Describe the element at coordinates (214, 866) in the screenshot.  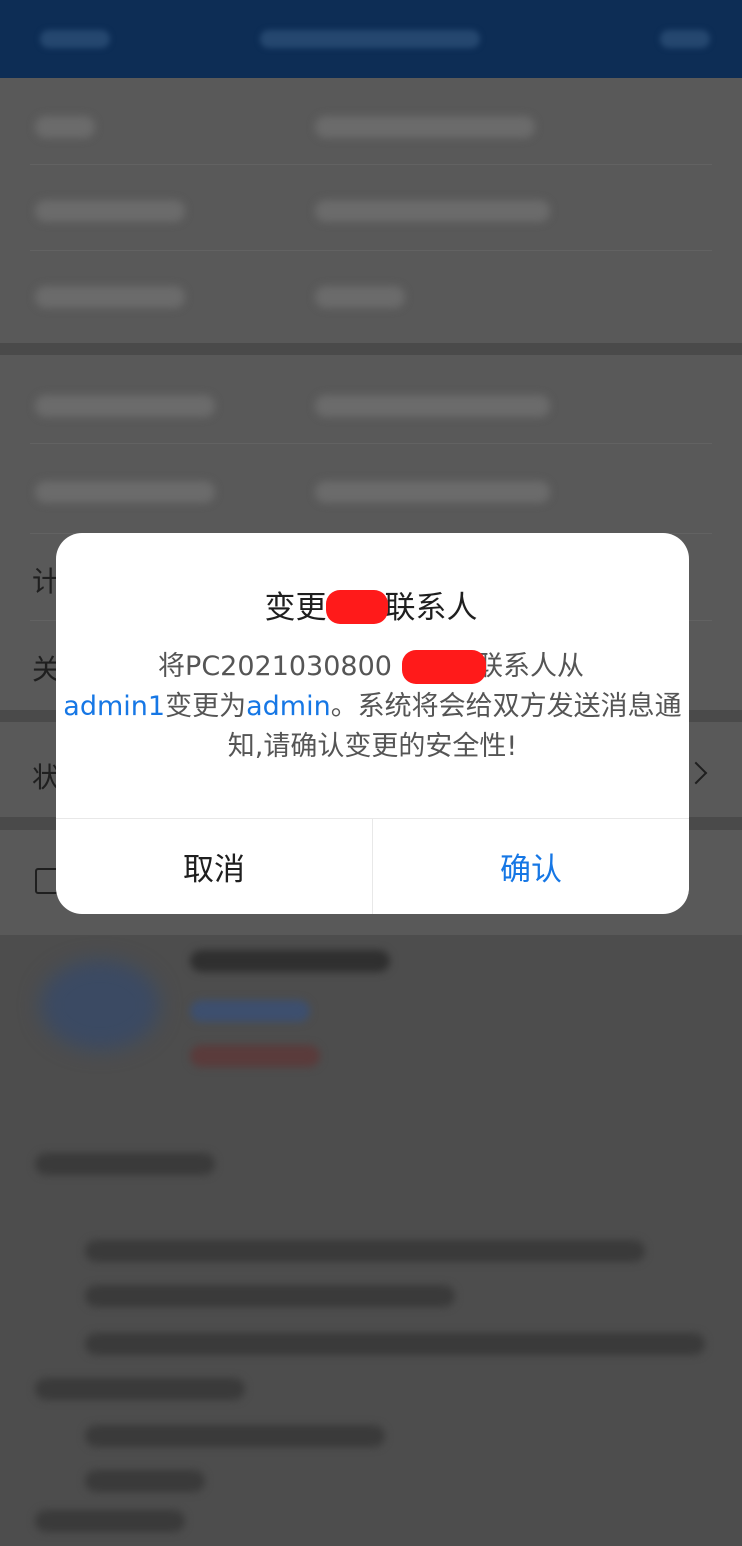
I see `cancel-button: 取消` at that location.